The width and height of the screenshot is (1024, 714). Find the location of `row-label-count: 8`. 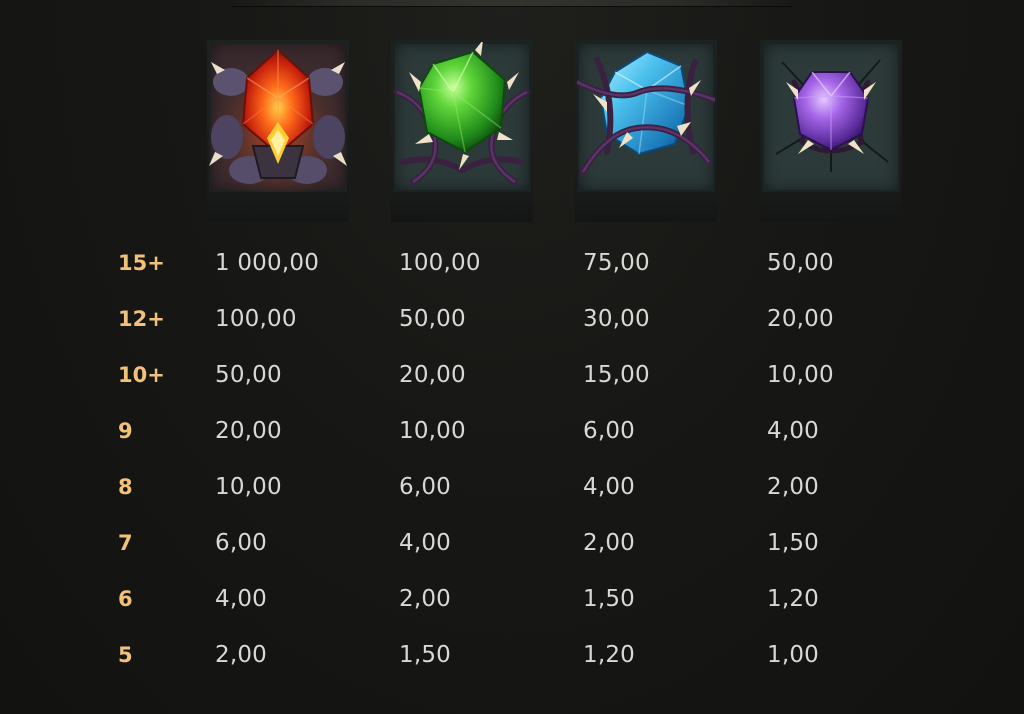

row-label-count: 8 is located at coordinates (125, 487).